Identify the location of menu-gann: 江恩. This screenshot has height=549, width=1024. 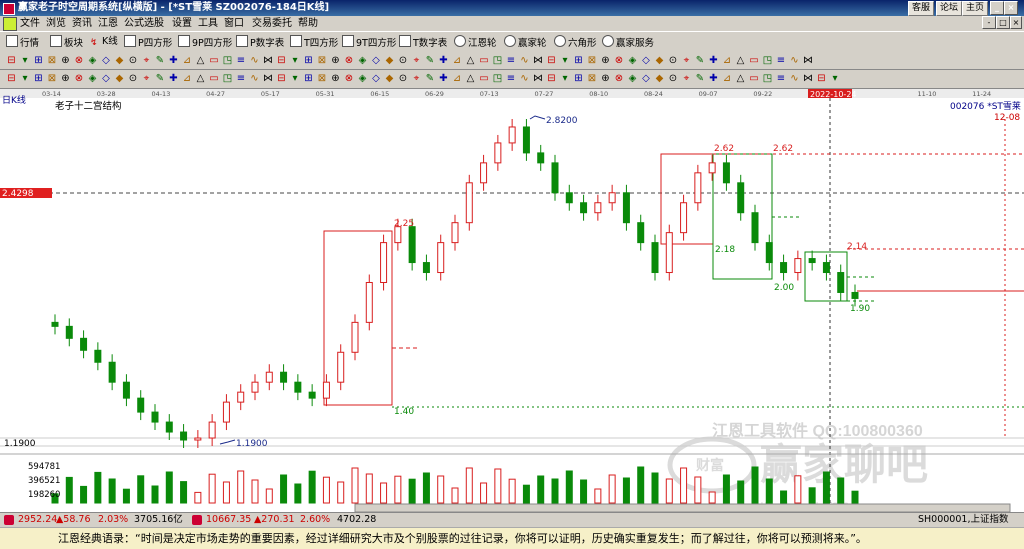
(108, 23).